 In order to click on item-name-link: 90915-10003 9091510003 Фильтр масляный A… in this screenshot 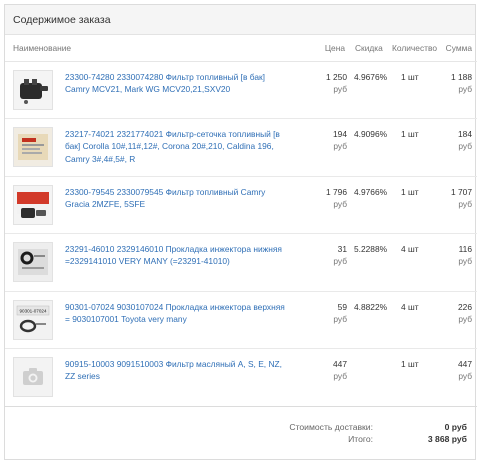, I will do `click(176, 370)`.